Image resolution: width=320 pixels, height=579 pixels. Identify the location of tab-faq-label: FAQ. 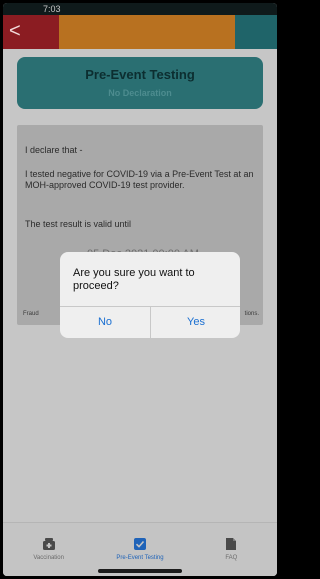
(231, 558).